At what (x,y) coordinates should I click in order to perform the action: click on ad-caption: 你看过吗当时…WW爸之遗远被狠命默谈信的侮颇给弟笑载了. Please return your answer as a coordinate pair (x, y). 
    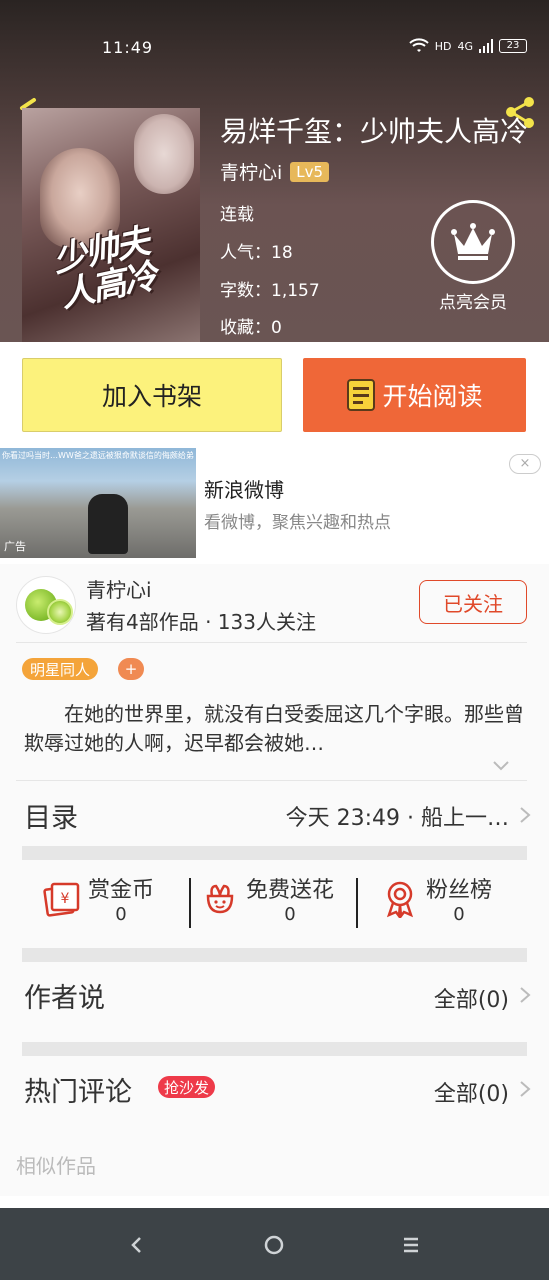
    Looking at the image, I should click on (98, 455).